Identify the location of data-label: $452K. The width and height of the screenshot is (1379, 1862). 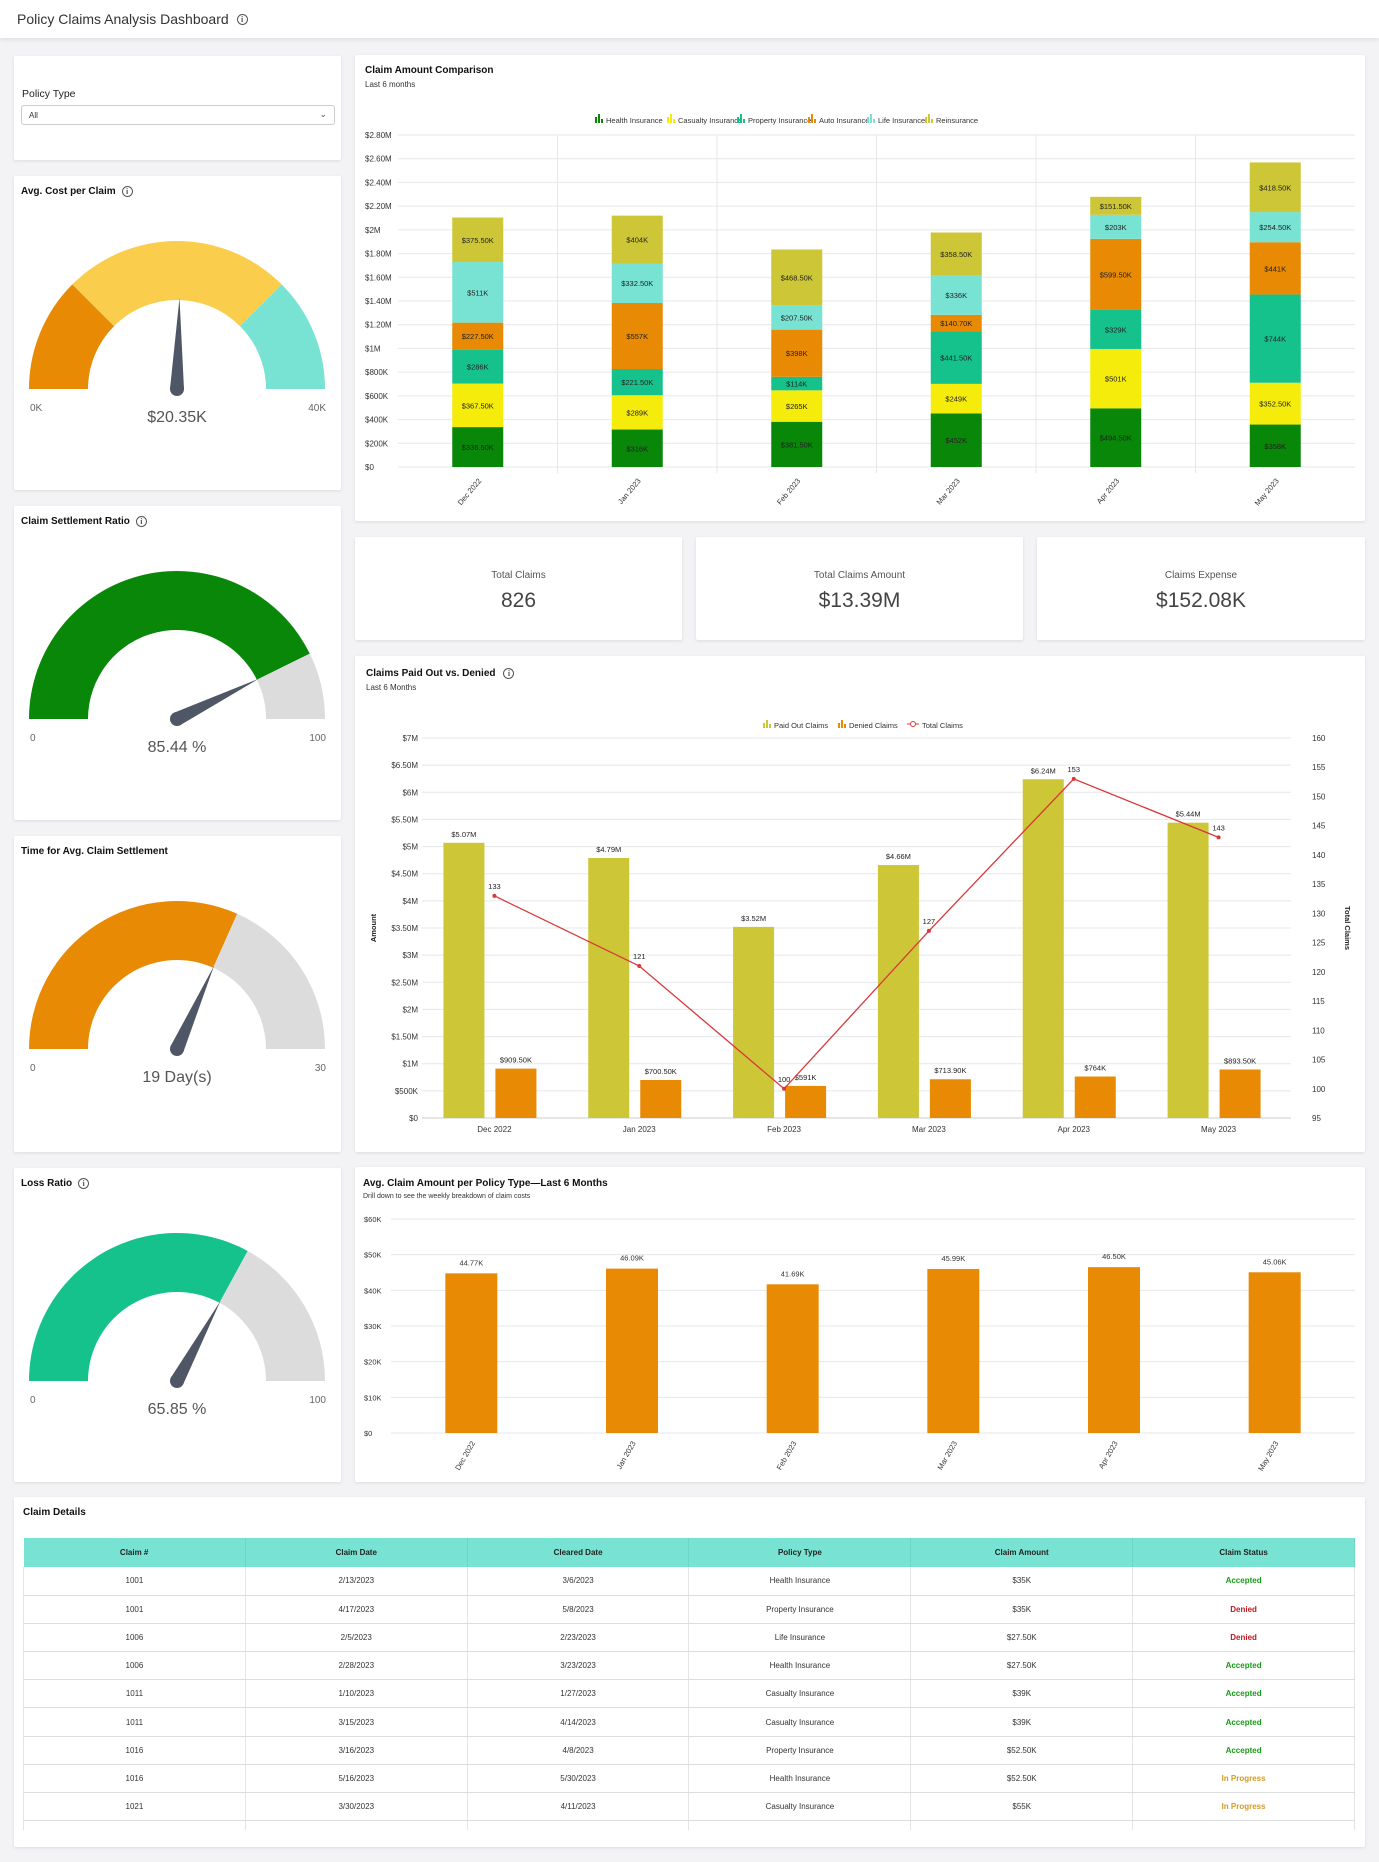
(956, 440).